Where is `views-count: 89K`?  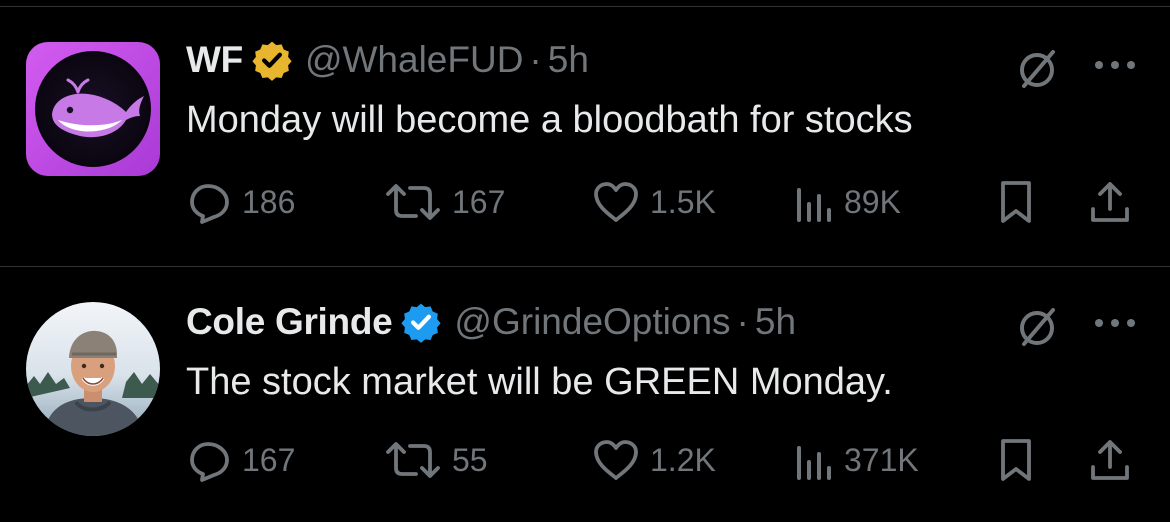 views-count: 89K is located at coordinates (872, 201).